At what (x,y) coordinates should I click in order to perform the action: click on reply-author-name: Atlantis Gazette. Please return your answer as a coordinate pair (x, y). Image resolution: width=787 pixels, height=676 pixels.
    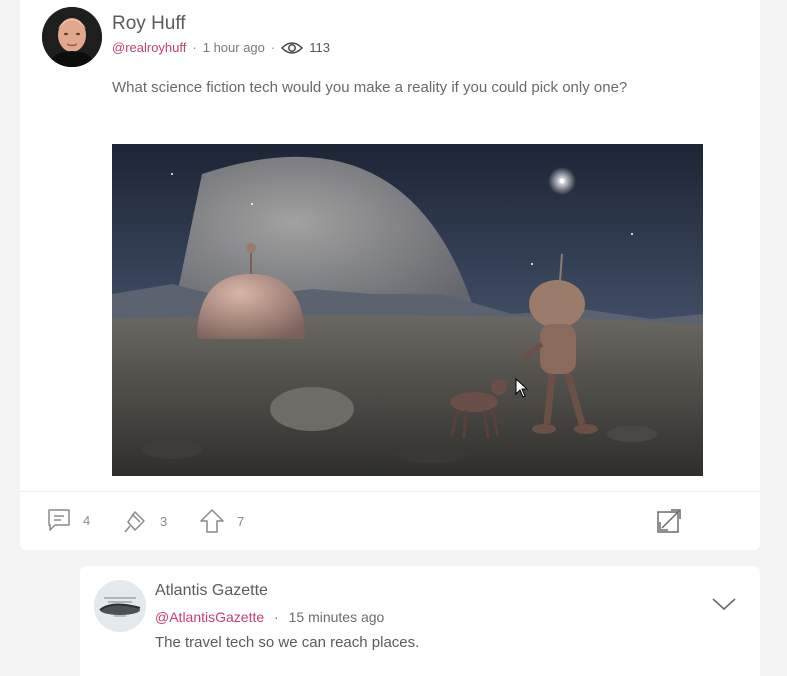
    Looking at the image, I should click on (211, 591).